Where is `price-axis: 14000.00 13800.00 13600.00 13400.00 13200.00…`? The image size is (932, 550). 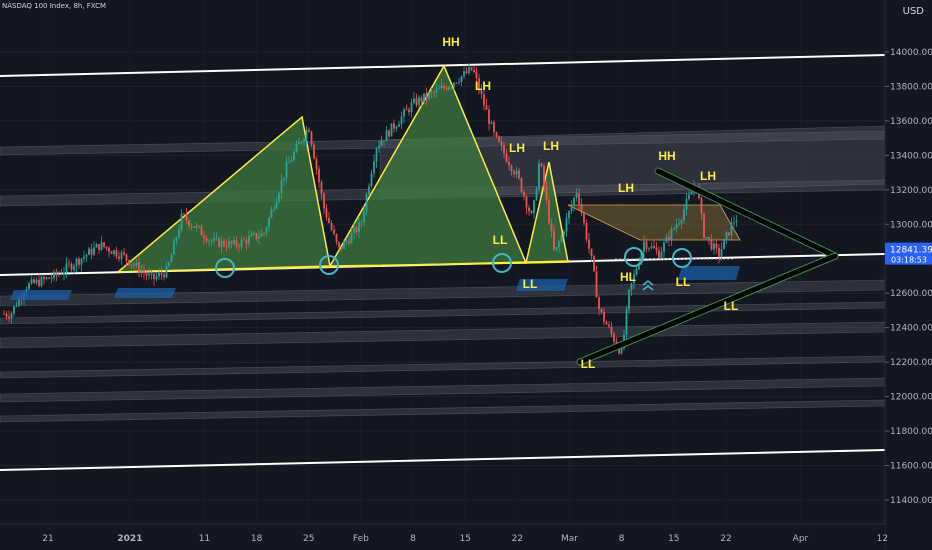
price-axis: 14000.00 13800.00 13600.00 13400.00 13200.00… is located at coordinates (908, 275).